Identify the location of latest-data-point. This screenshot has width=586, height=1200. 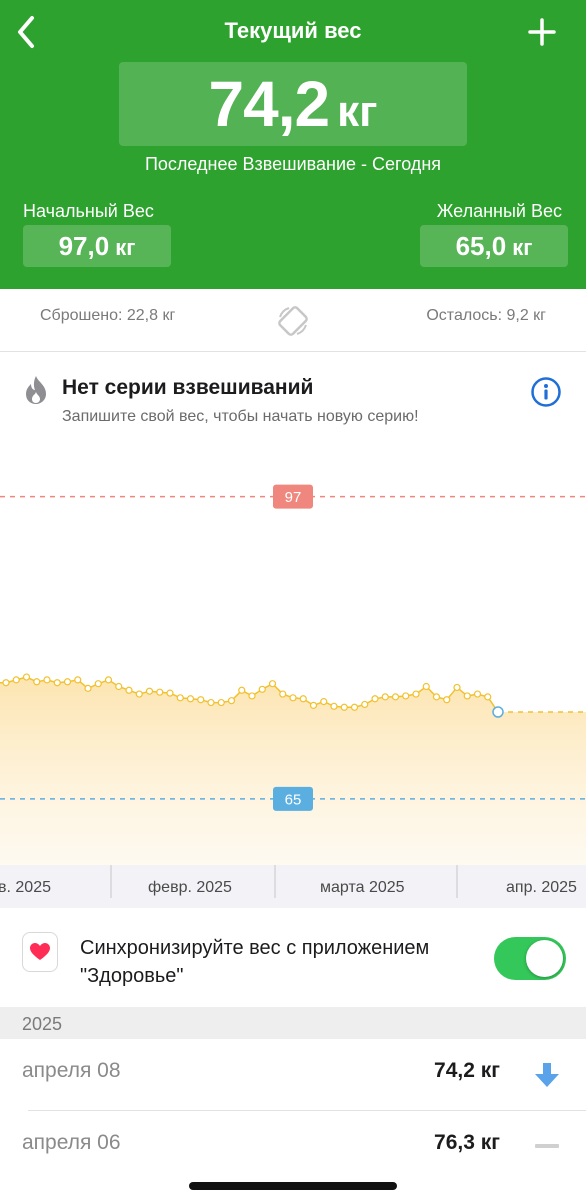
(498, 712).